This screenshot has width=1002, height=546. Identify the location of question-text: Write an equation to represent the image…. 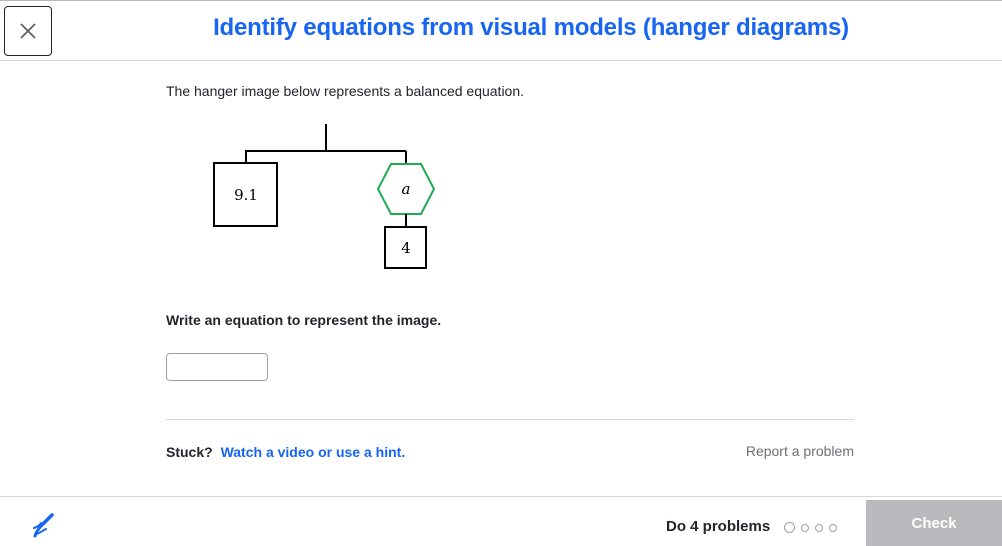
(304, 320).